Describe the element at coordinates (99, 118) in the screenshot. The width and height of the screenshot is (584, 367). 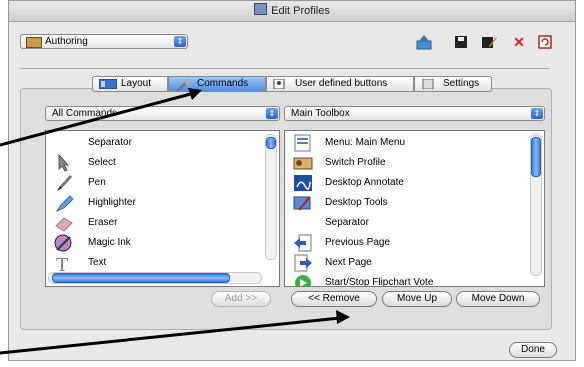
I see `annotation-arrow-commands` at that location.